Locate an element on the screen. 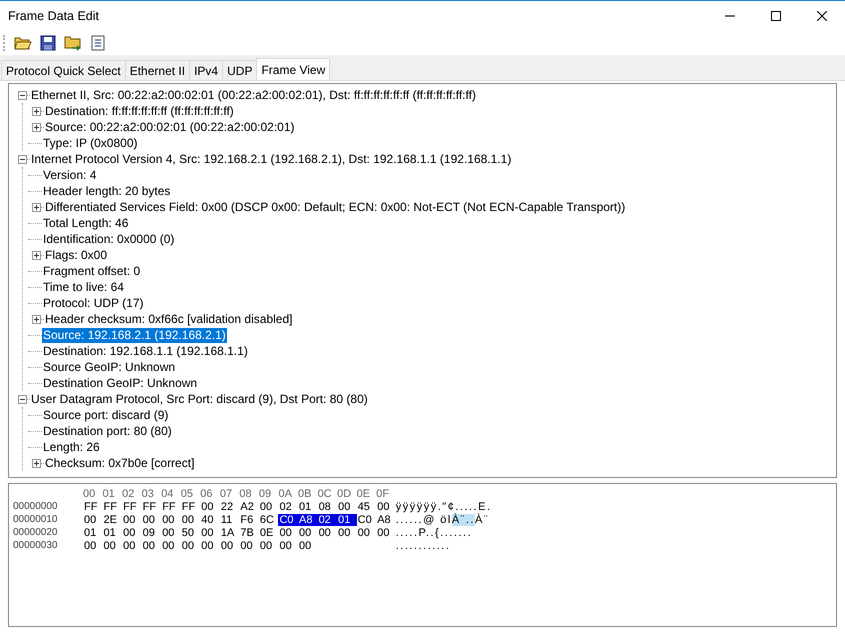 This screenshot has width=845, height=633. folder-arrow-icon is located at coordinates (73, 43).